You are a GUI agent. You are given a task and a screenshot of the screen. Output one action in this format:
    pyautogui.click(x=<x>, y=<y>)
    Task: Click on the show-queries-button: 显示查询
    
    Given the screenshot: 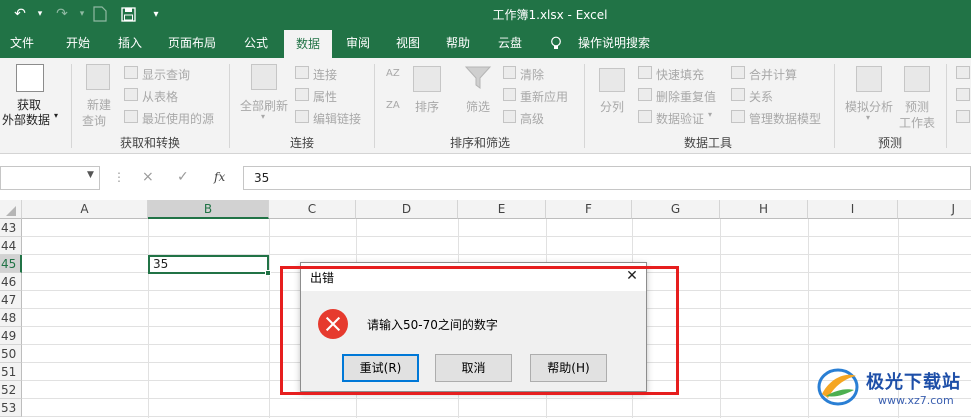 What is the action you would take?
    pyautogui.click(x=166, y=74)
    